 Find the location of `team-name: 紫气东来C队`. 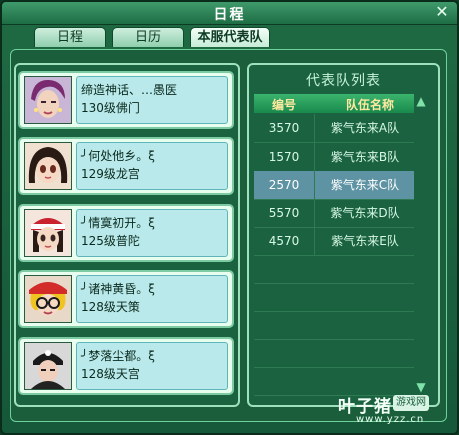

team-name: 紫气东来C队 is located at coordinates (364, 185).